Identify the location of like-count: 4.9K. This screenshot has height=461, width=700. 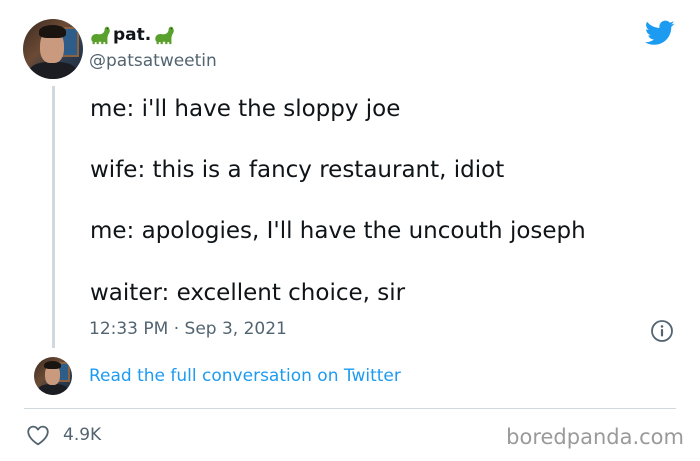
(82, 435).